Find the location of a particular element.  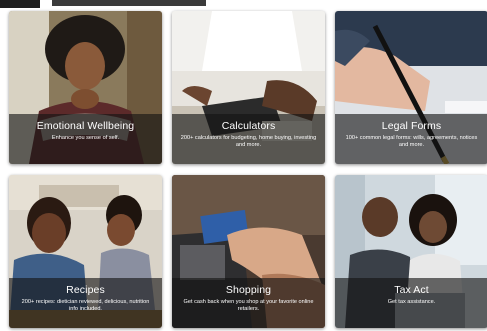

card-title: Shopping is located at coordinates (248, 290).